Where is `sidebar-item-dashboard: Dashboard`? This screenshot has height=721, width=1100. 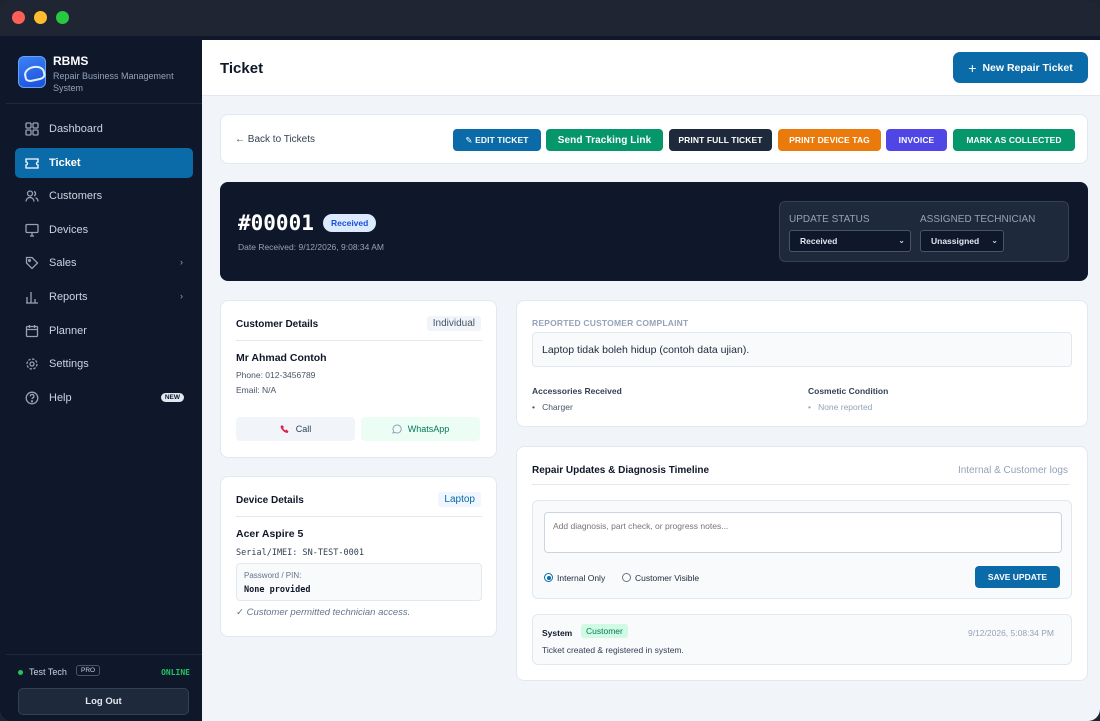 sidebar-item-dashboard: Dashboard is located at coordinates (104, 129).